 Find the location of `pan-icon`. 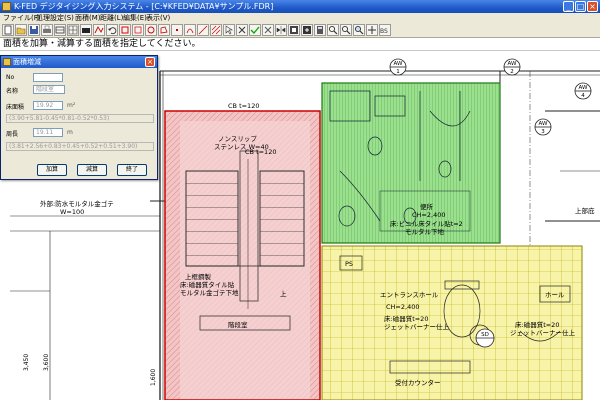

pan-icon is located at coordinates (372, 30).